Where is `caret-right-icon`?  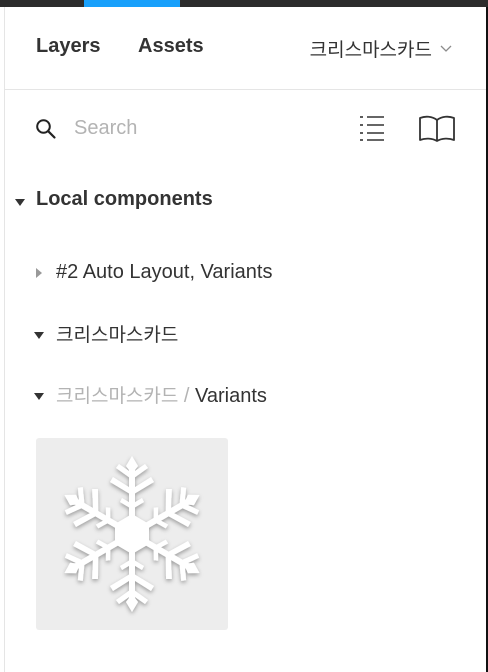 caret-right-icon is located at coordinates (39, 275).